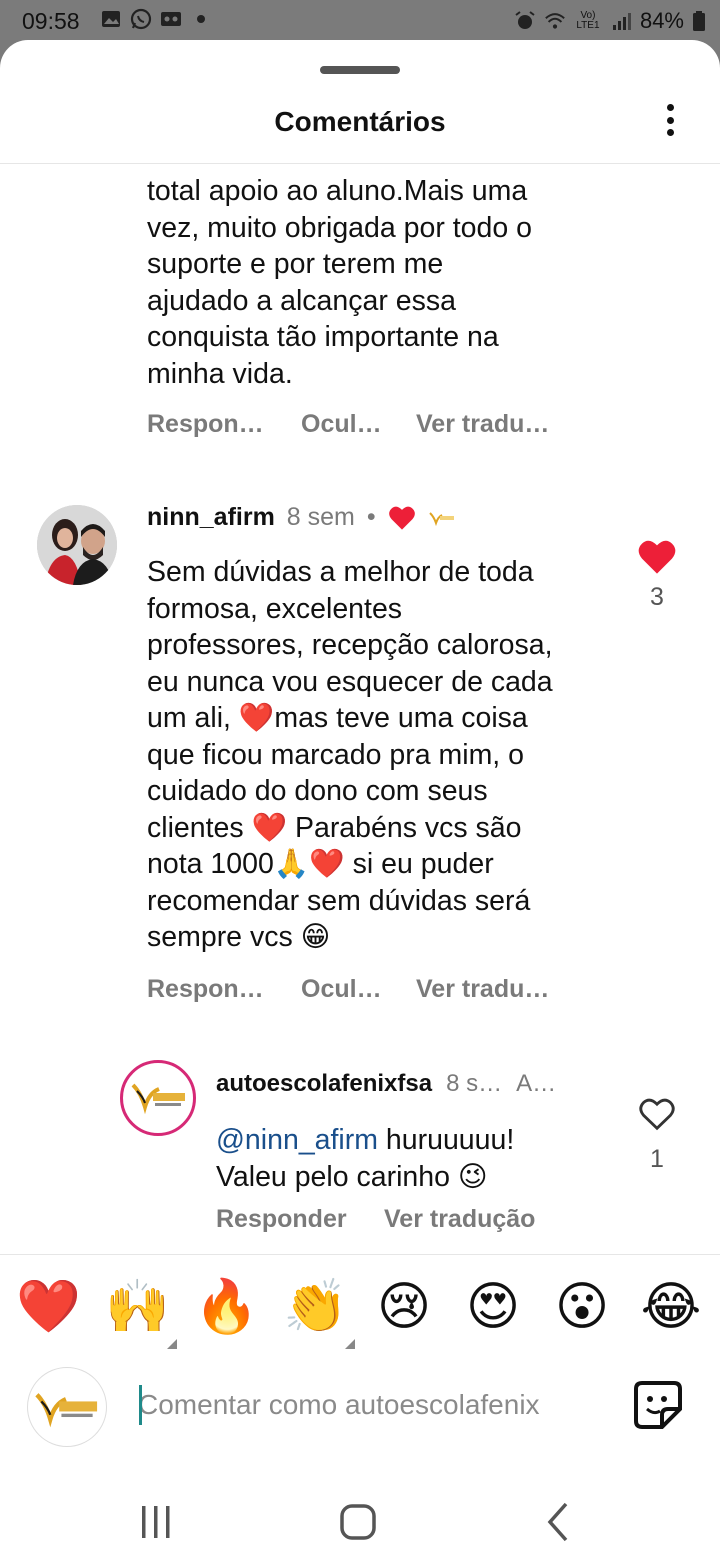 This screenshot has height=1560, width=720. I want to click on creator-logo-icon, so click(441, 518).